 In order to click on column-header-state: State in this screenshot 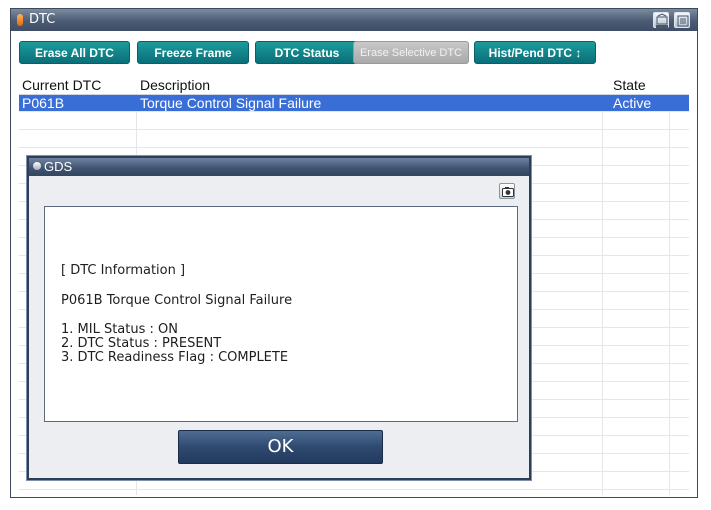, I will do `click(629, 85)`.